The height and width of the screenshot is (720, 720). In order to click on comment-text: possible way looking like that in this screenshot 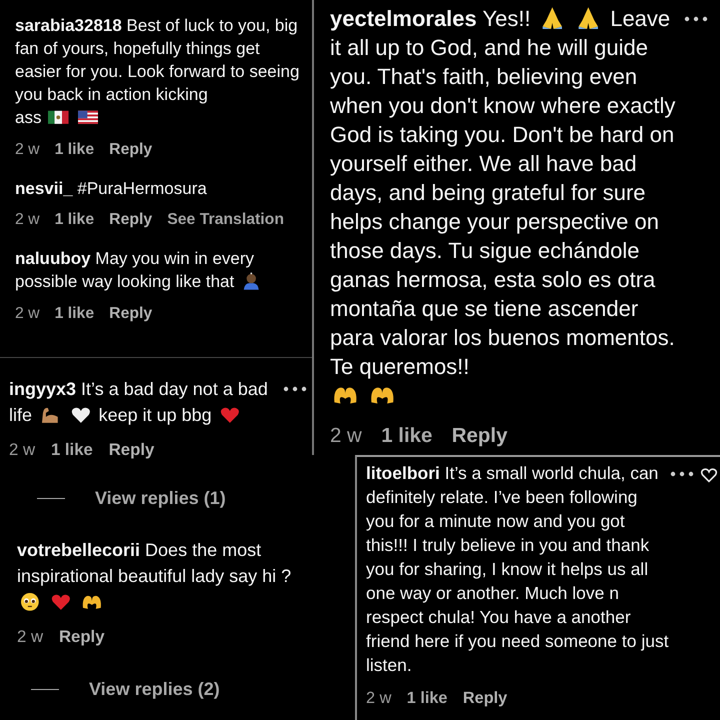, I will do `click(124, 282)`.